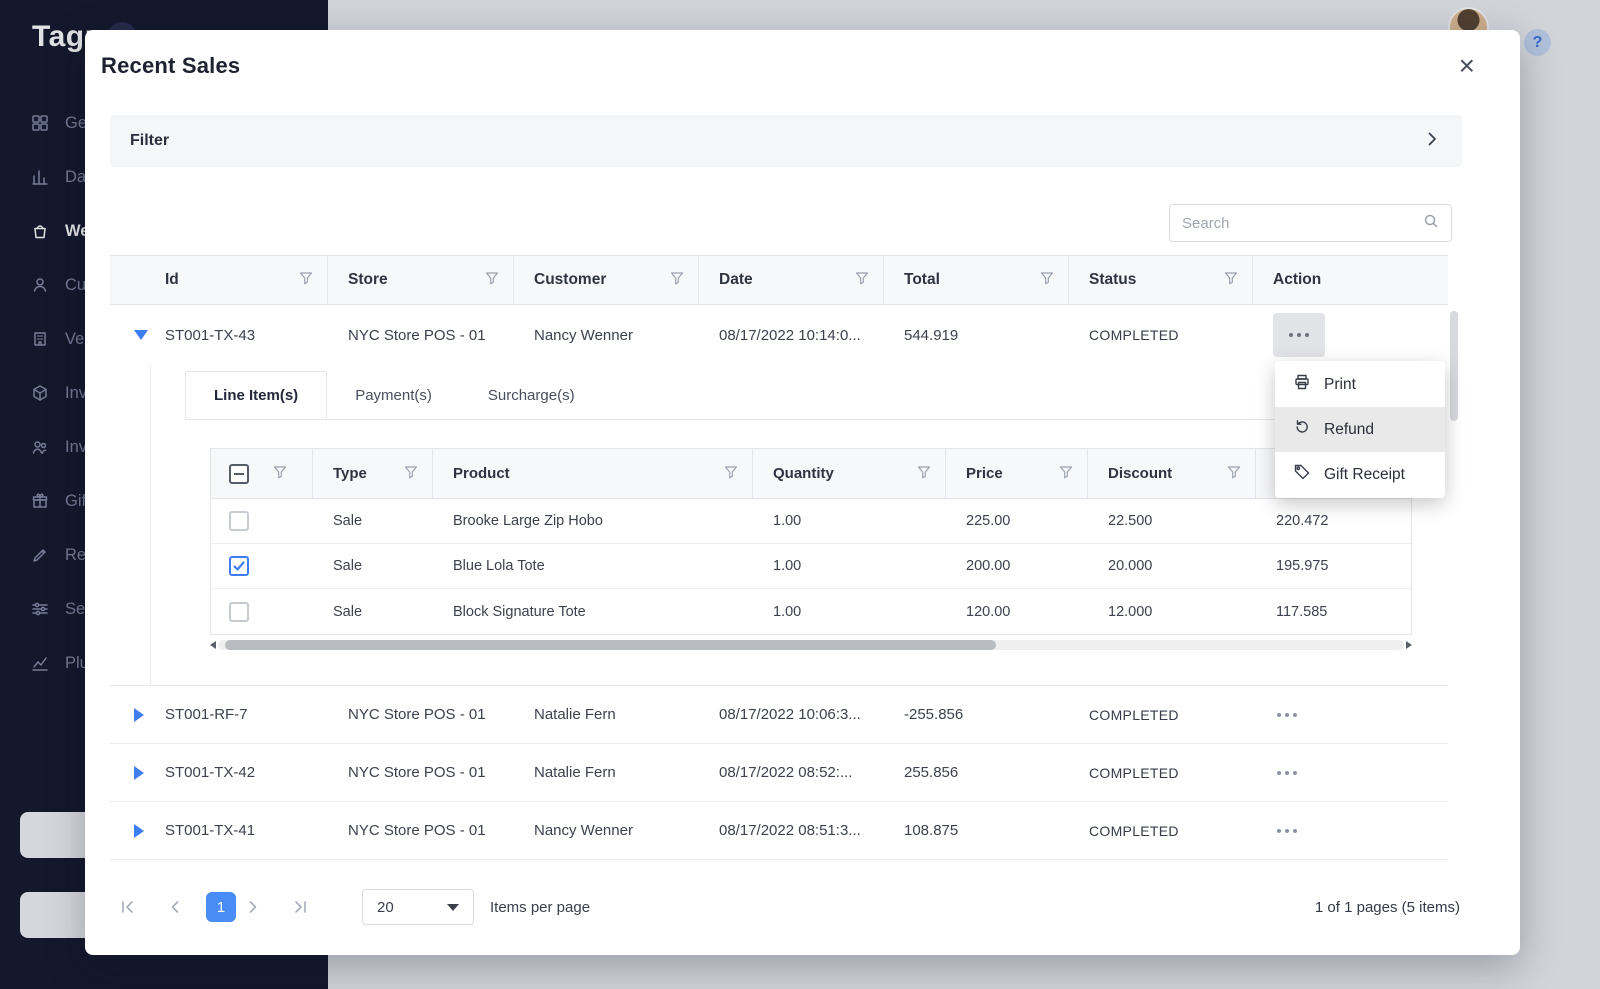  I want to click on column-header-id: Id, so click(219, 280).